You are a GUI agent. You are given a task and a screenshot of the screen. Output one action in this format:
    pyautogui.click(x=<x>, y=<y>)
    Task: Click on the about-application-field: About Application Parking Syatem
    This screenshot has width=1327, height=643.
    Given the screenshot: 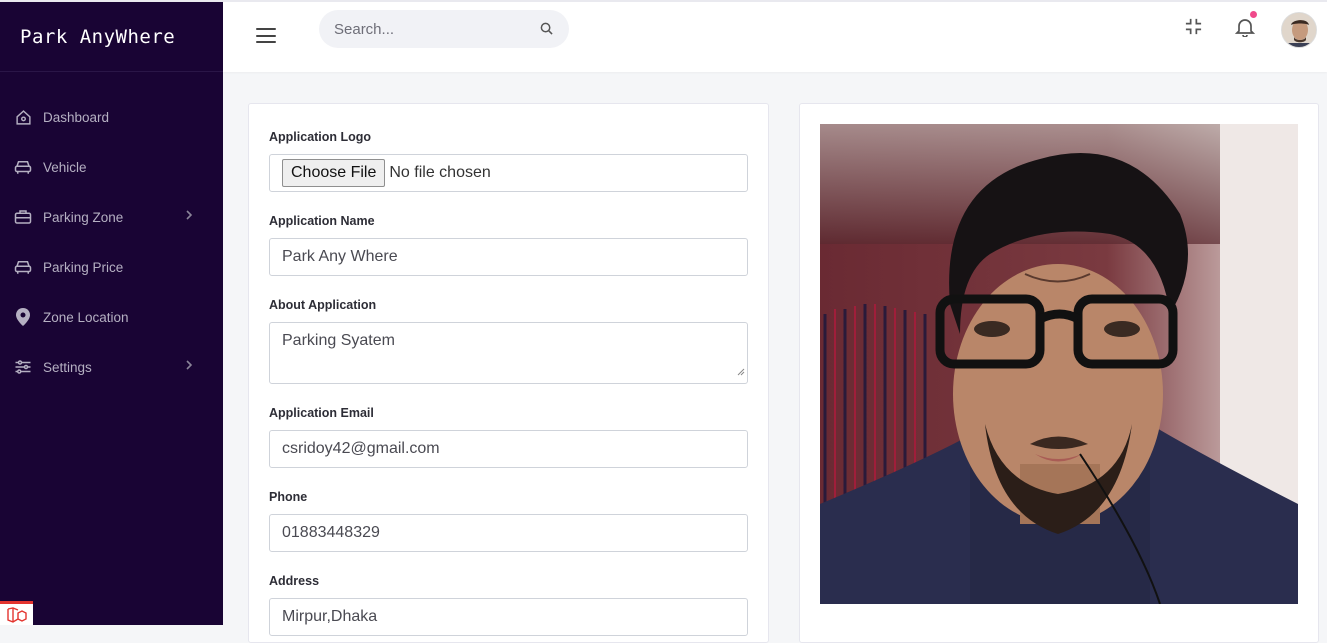 What is the action you would take?
    pyautogui.click(x=508, y=340)
    